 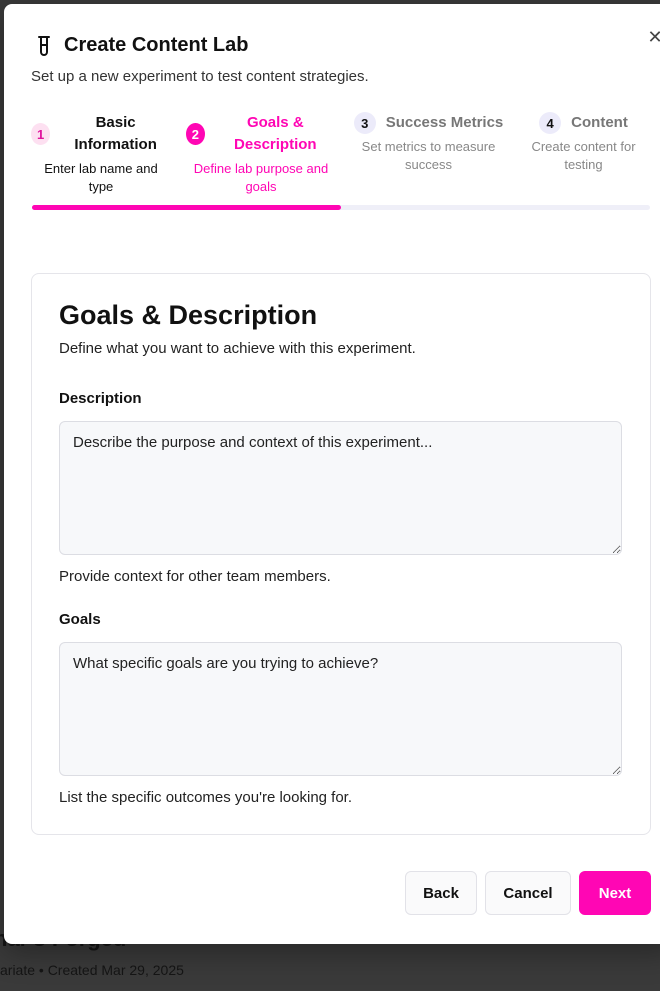 What do you see at coordinates (364, 123) in the screenshot?
I see `step-number: 3` at bounding box center [364, 123].